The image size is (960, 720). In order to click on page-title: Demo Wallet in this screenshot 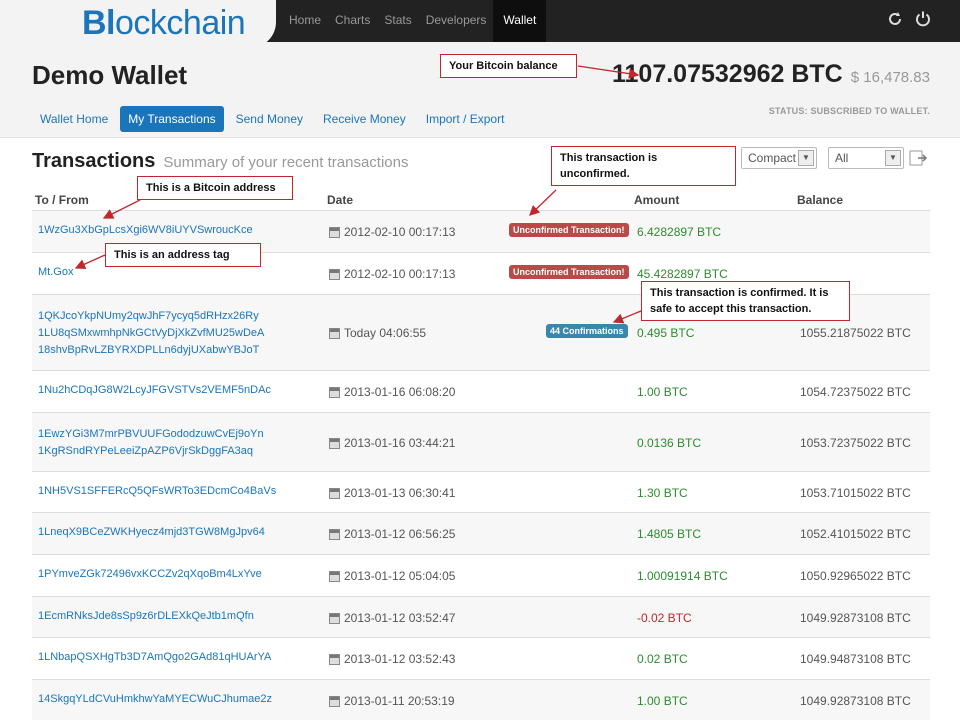, I will do `click(110, 75)`.